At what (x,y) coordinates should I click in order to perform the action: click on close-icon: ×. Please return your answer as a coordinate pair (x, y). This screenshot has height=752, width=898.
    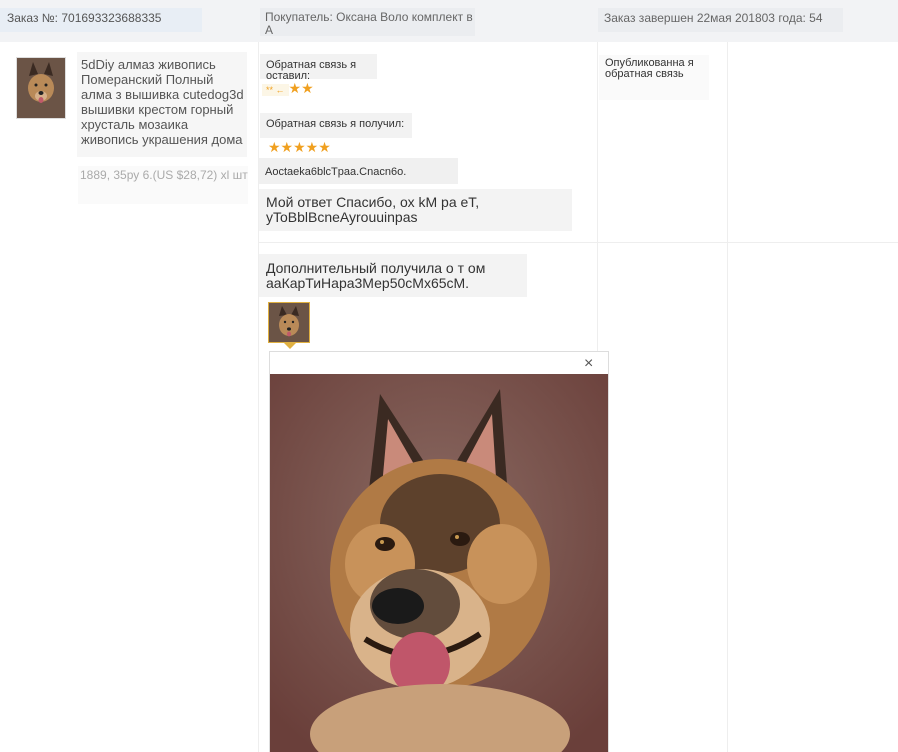
    Looking at the image, I should click on (588, 364).